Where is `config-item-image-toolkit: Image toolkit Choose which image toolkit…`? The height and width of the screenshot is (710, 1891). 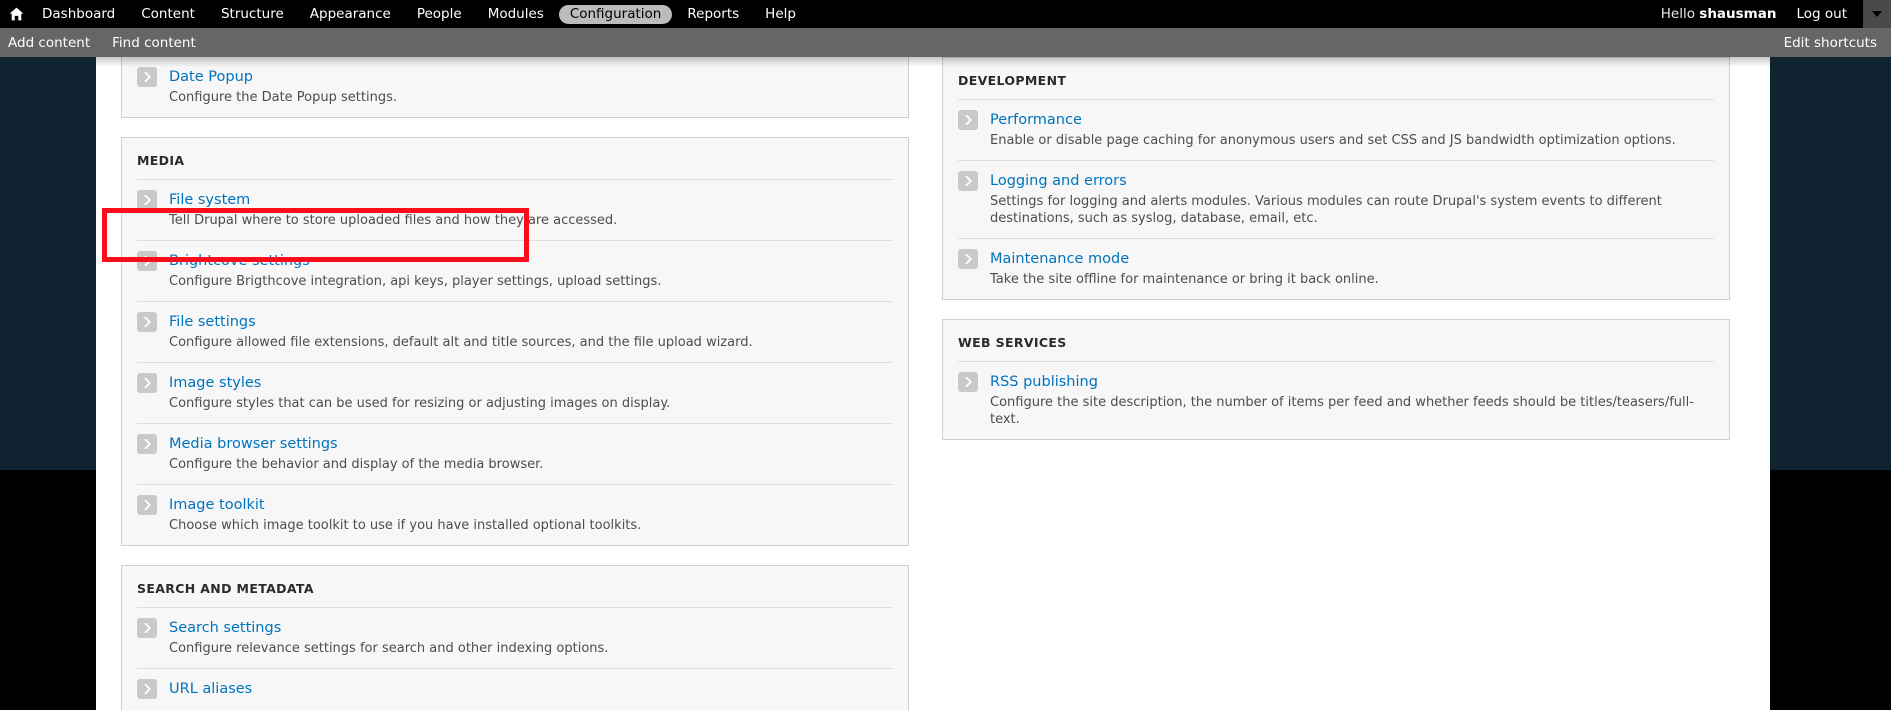
config-item-image-toolkit: Image toolkit Choose which image toolkit… is located at coordinates (515, 514).